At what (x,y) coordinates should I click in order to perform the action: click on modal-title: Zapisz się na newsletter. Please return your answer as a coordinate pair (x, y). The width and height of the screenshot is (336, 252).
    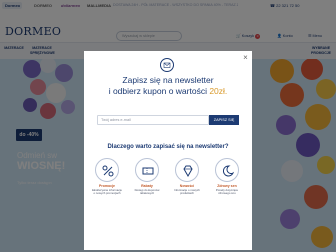
    Looking at the image, I should click on (168, 80).